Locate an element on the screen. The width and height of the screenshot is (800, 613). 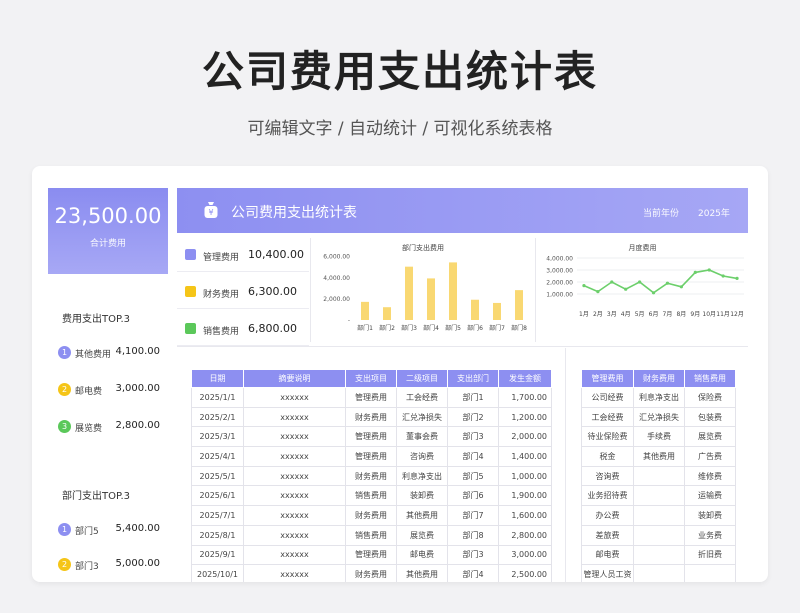
rank-value: 2,800.00 is located at coordinates (137, 425).